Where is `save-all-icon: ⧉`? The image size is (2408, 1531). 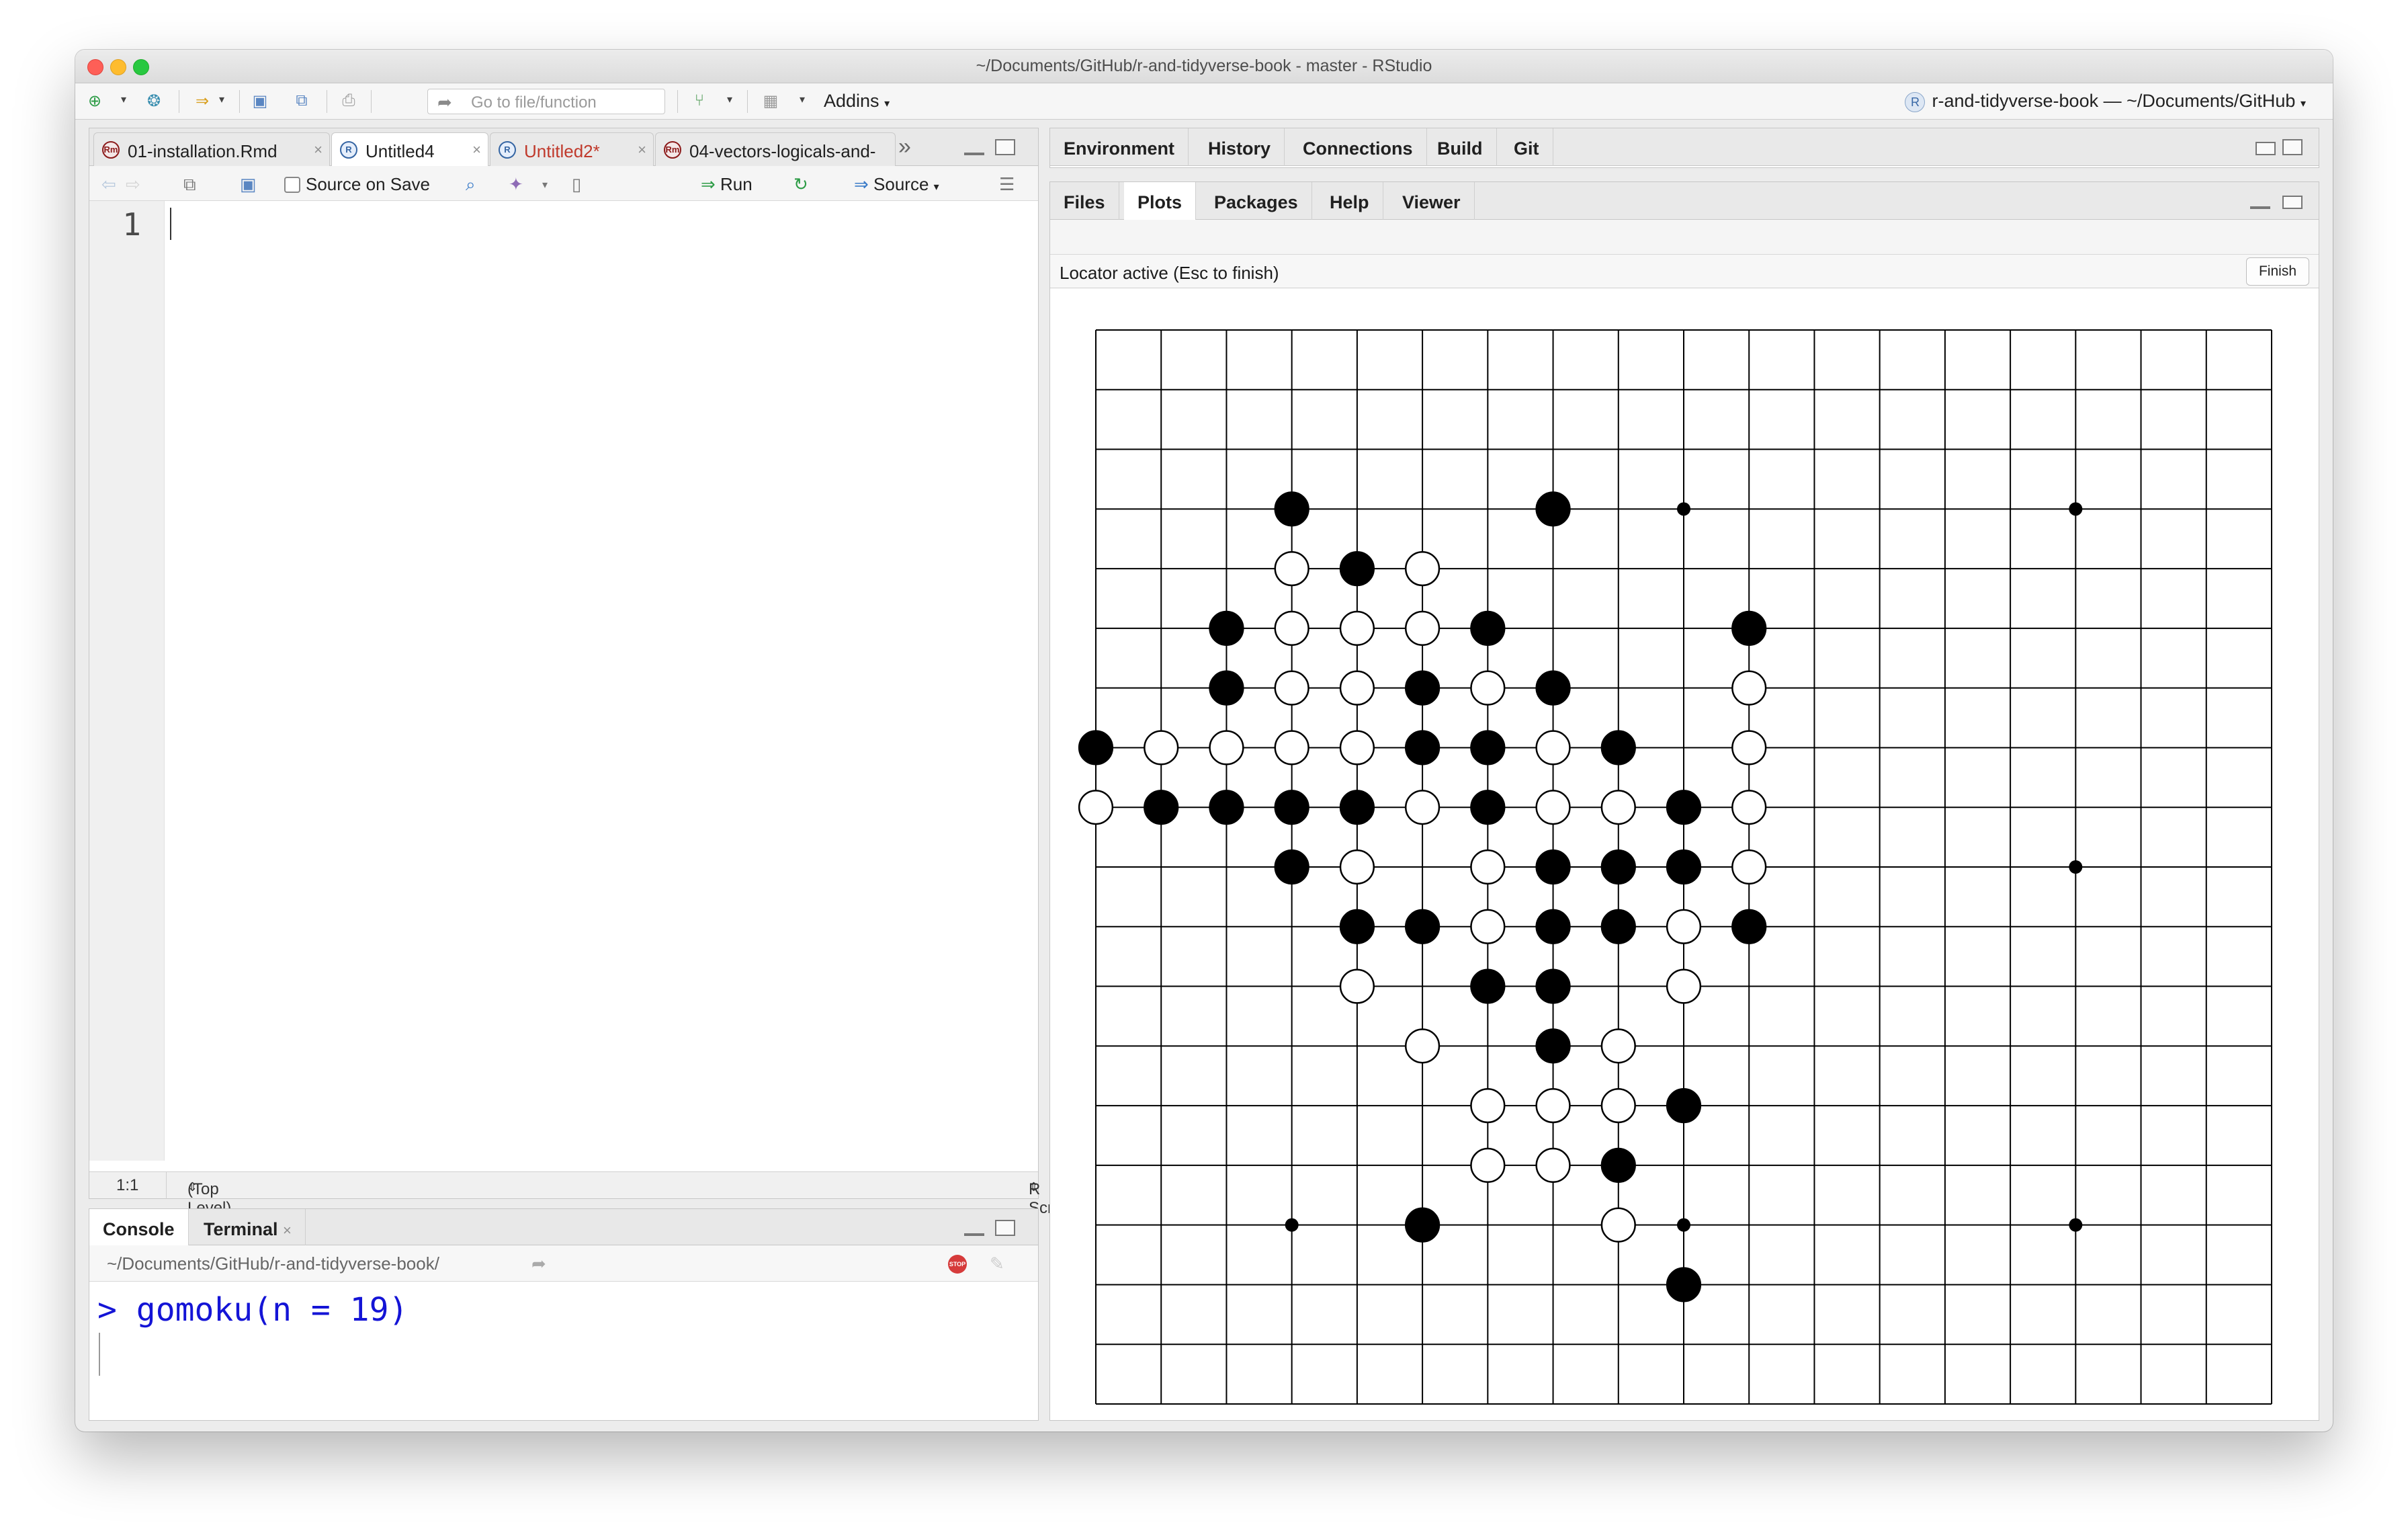 save-all-icon: ⧉ is located at coordinates (301, 101).